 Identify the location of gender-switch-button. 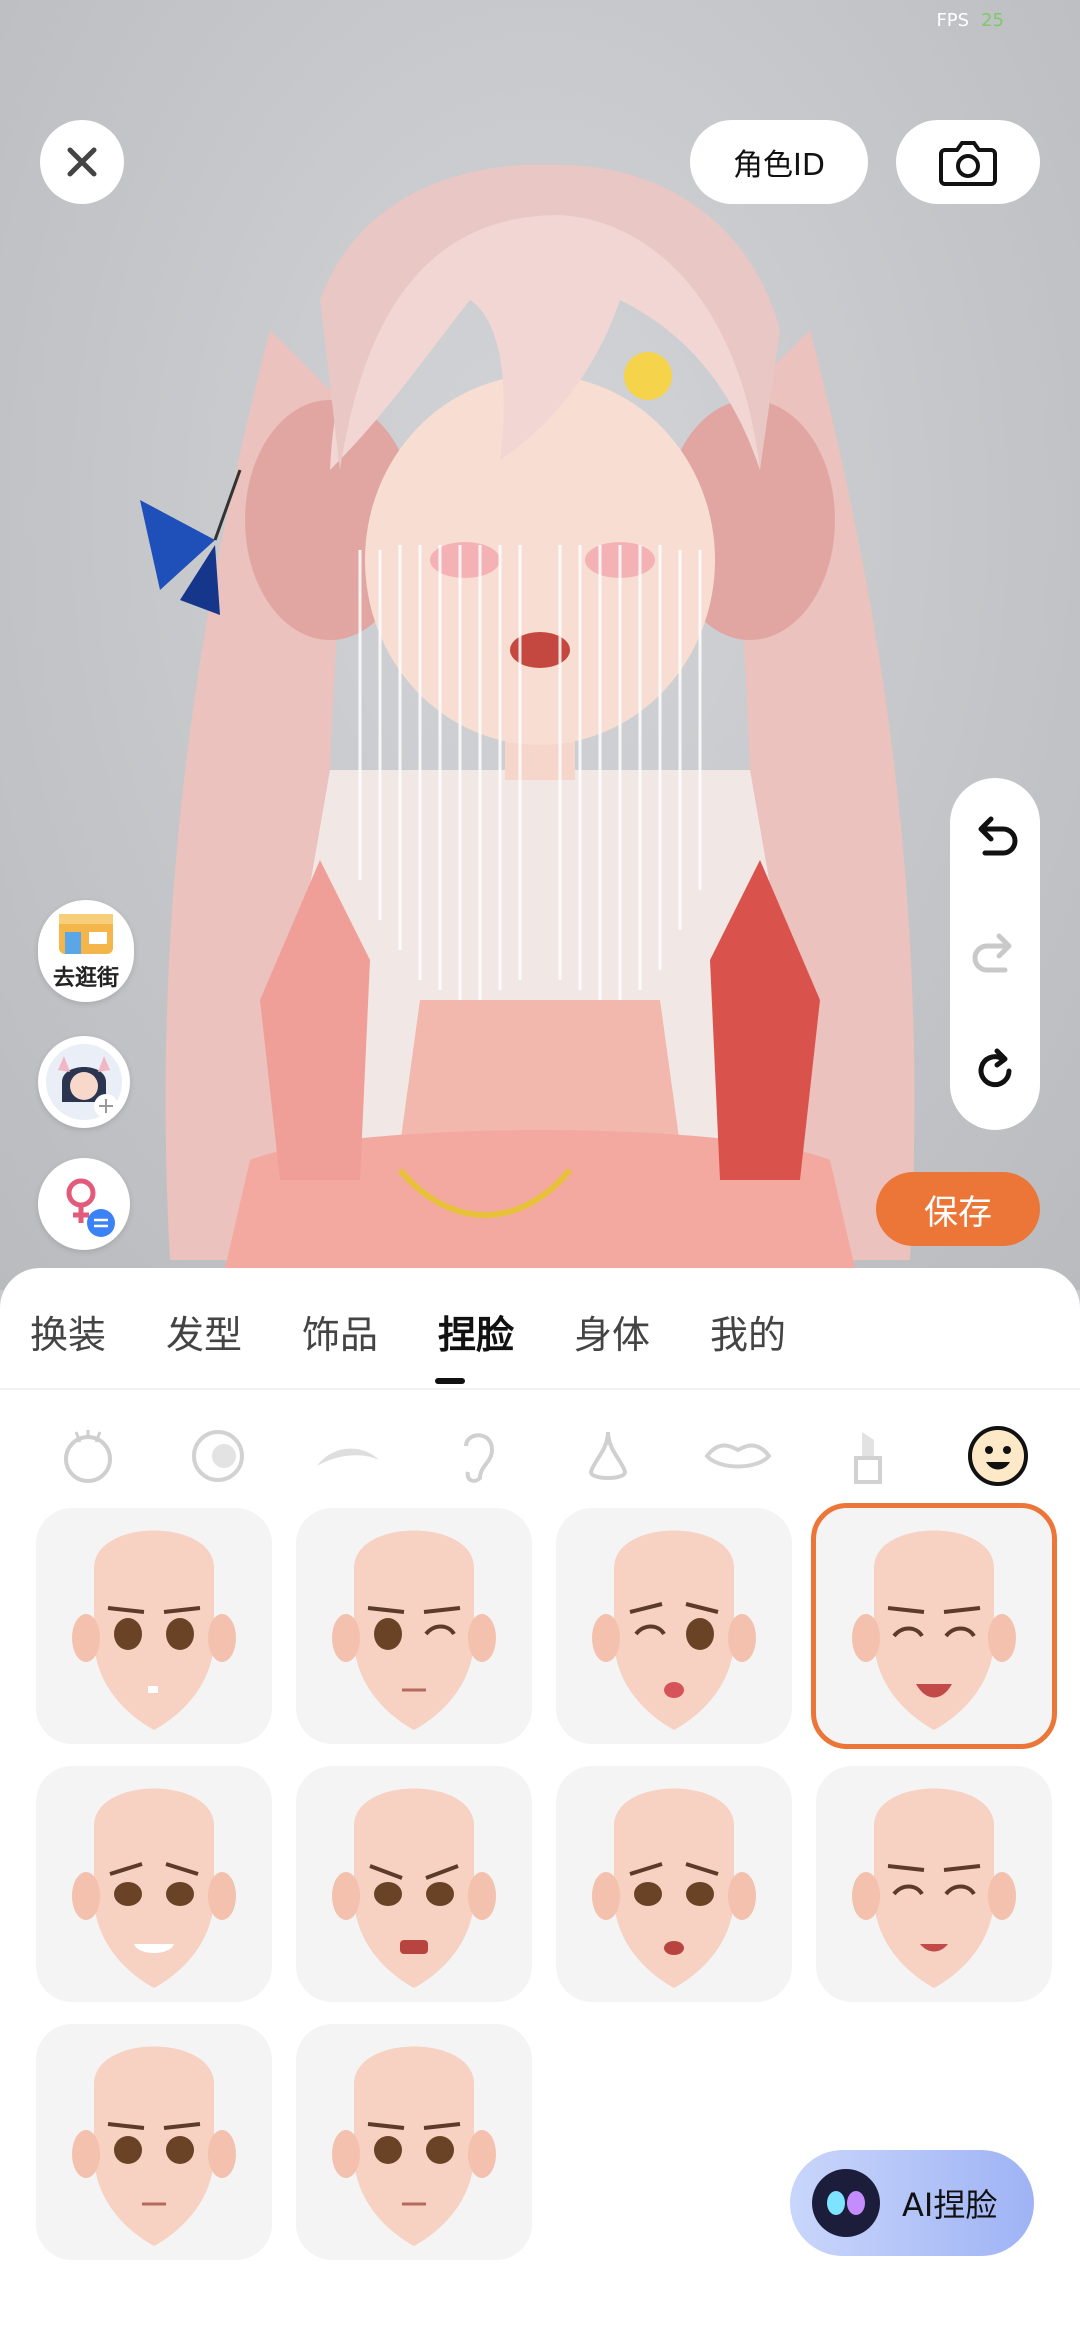
(84, 1204).